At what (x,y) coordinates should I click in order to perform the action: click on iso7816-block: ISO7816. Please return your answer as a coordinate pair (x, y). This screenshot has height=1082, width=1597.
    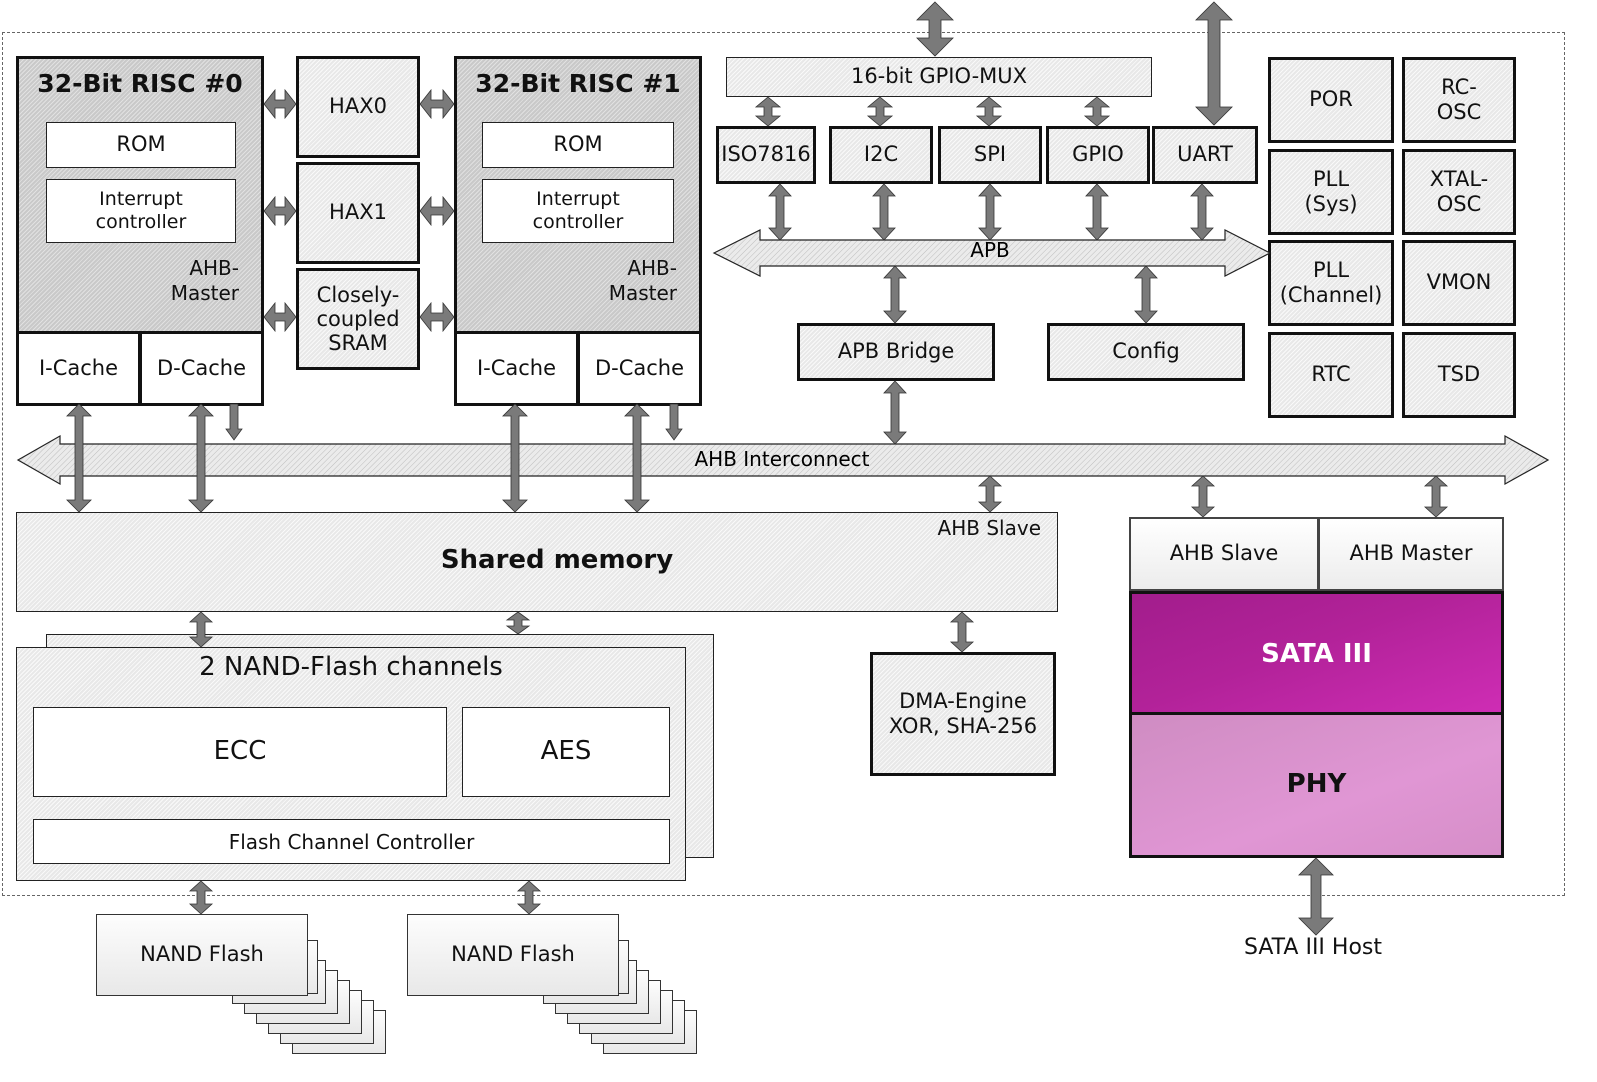
    Looking at the image, I should click on (766, 155).